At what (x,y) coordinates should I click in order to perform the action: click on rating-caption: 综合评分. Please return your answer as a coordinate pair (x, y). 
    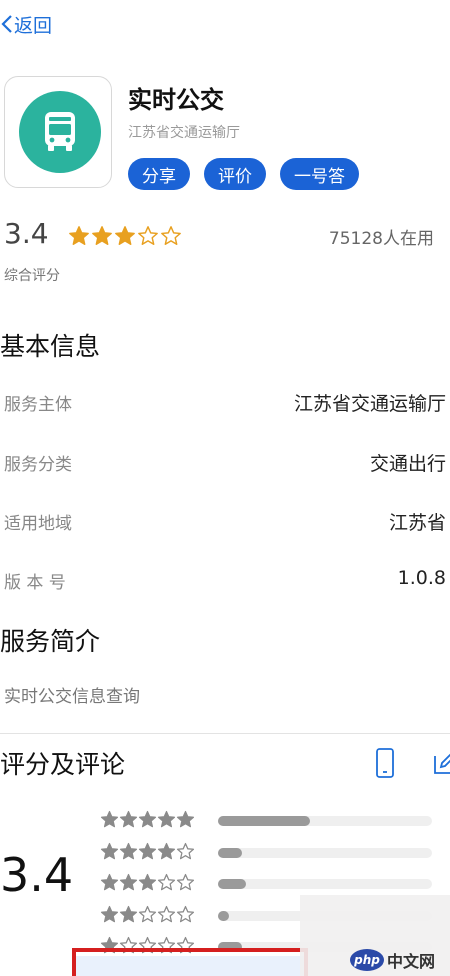
    Looking at the image, I should click on (32, 276).